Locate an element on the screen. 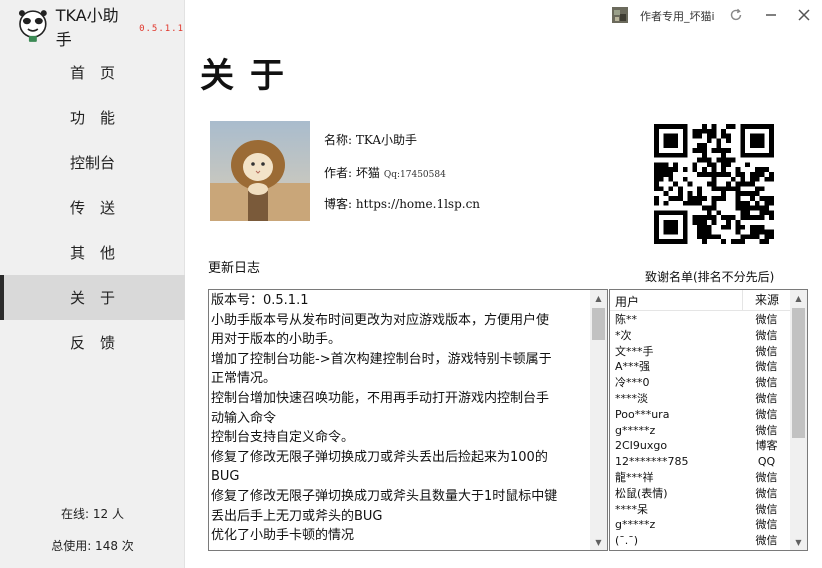 The height and width of the screenshot is (568, 822). info-name: 名称: TKA小助手 is located at coordinates (371, 140).